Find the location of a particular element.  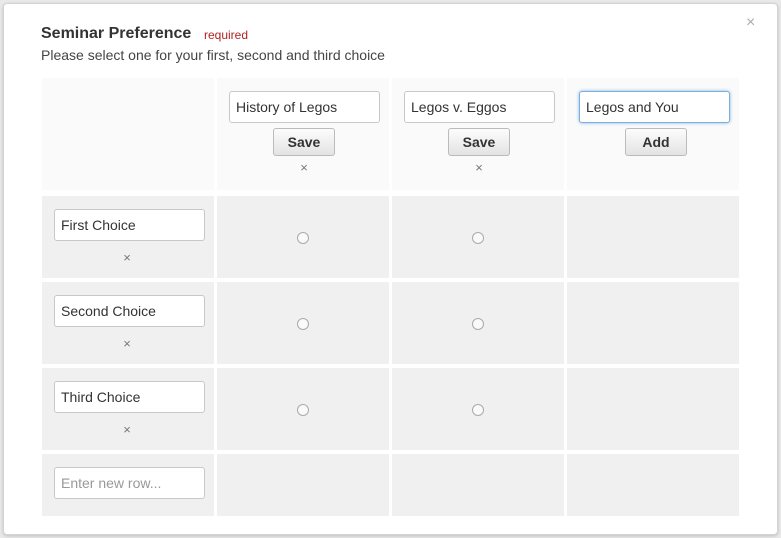

column-header-2: Legos v. Eggos Save × is located at coordinates (478, 134).